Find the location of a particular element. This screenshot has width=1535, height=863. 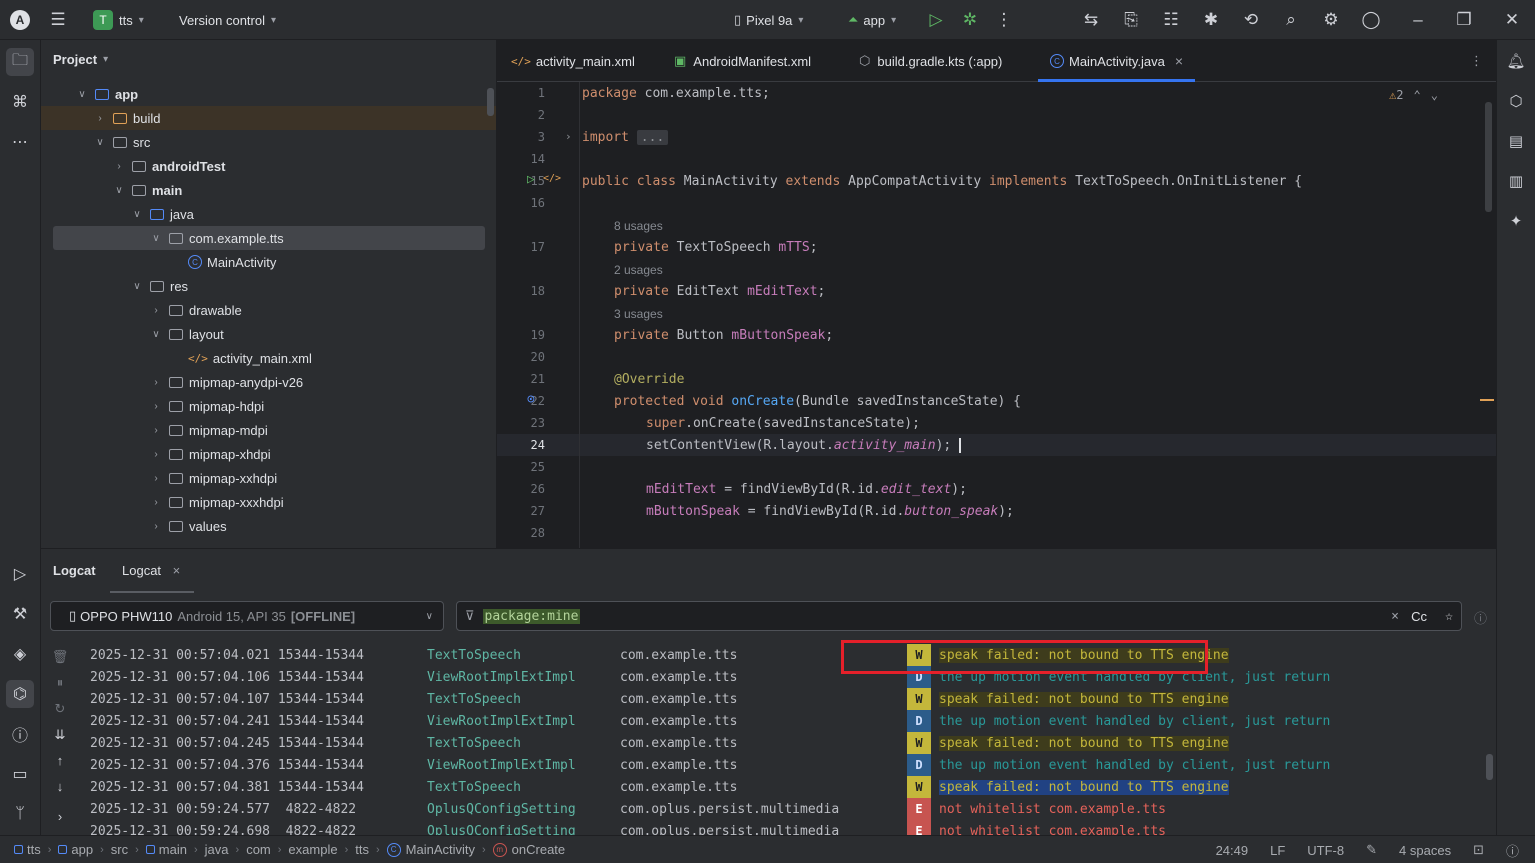

restart-icon: ↻ is located at coordinates (60, 709).